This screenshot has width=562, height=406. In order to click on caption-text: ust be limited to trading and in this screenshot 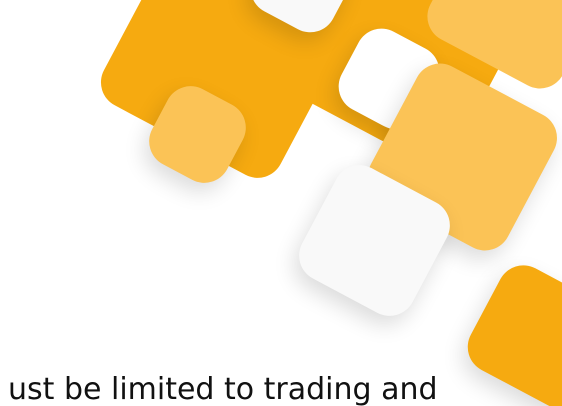, I will do `click(223, 389)`.